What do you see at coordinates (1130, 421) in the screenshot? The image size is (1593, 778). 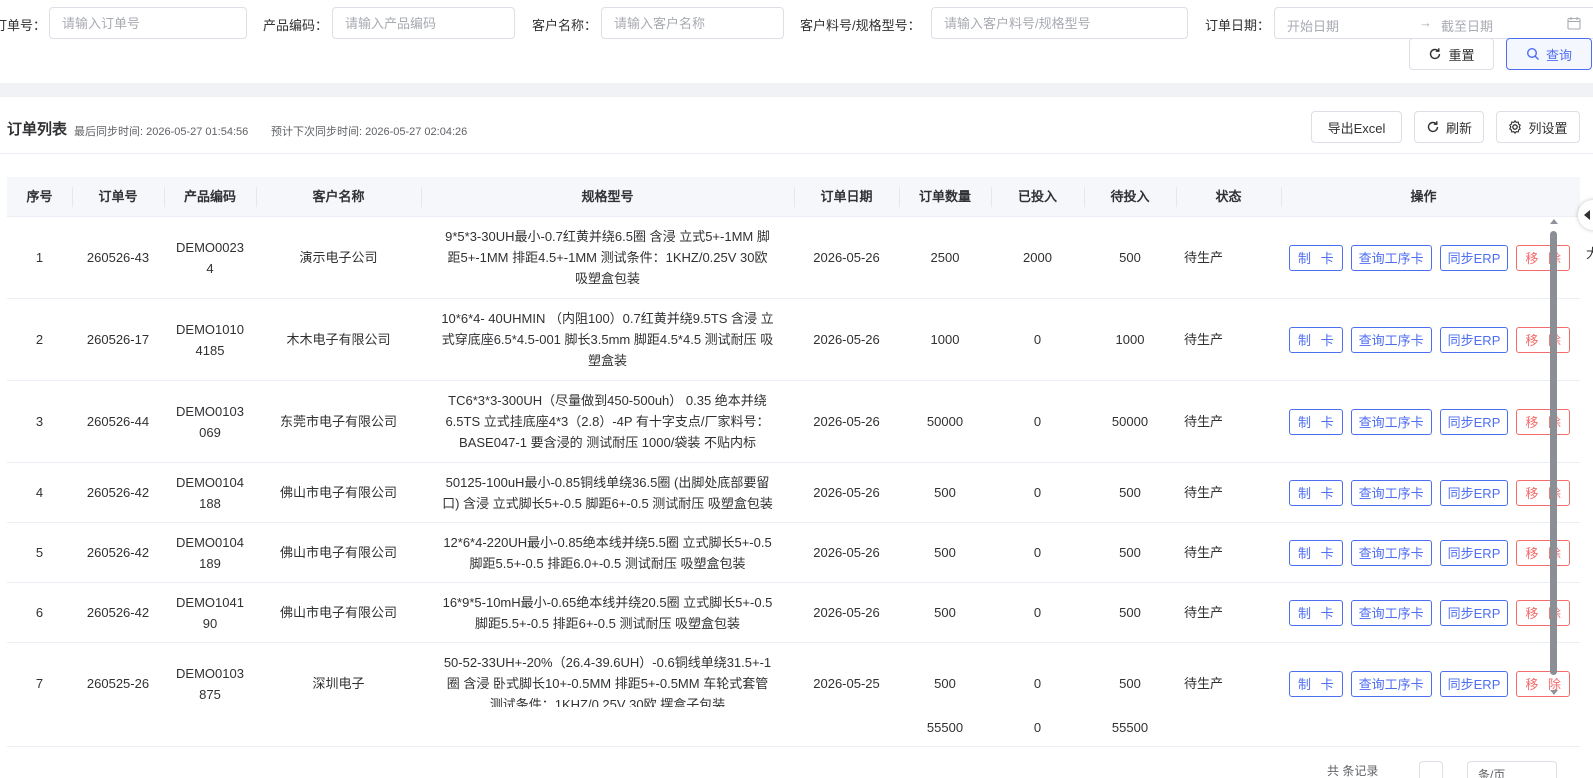 I see `cell-pending: 50000` at bounding box center [1130, 421].